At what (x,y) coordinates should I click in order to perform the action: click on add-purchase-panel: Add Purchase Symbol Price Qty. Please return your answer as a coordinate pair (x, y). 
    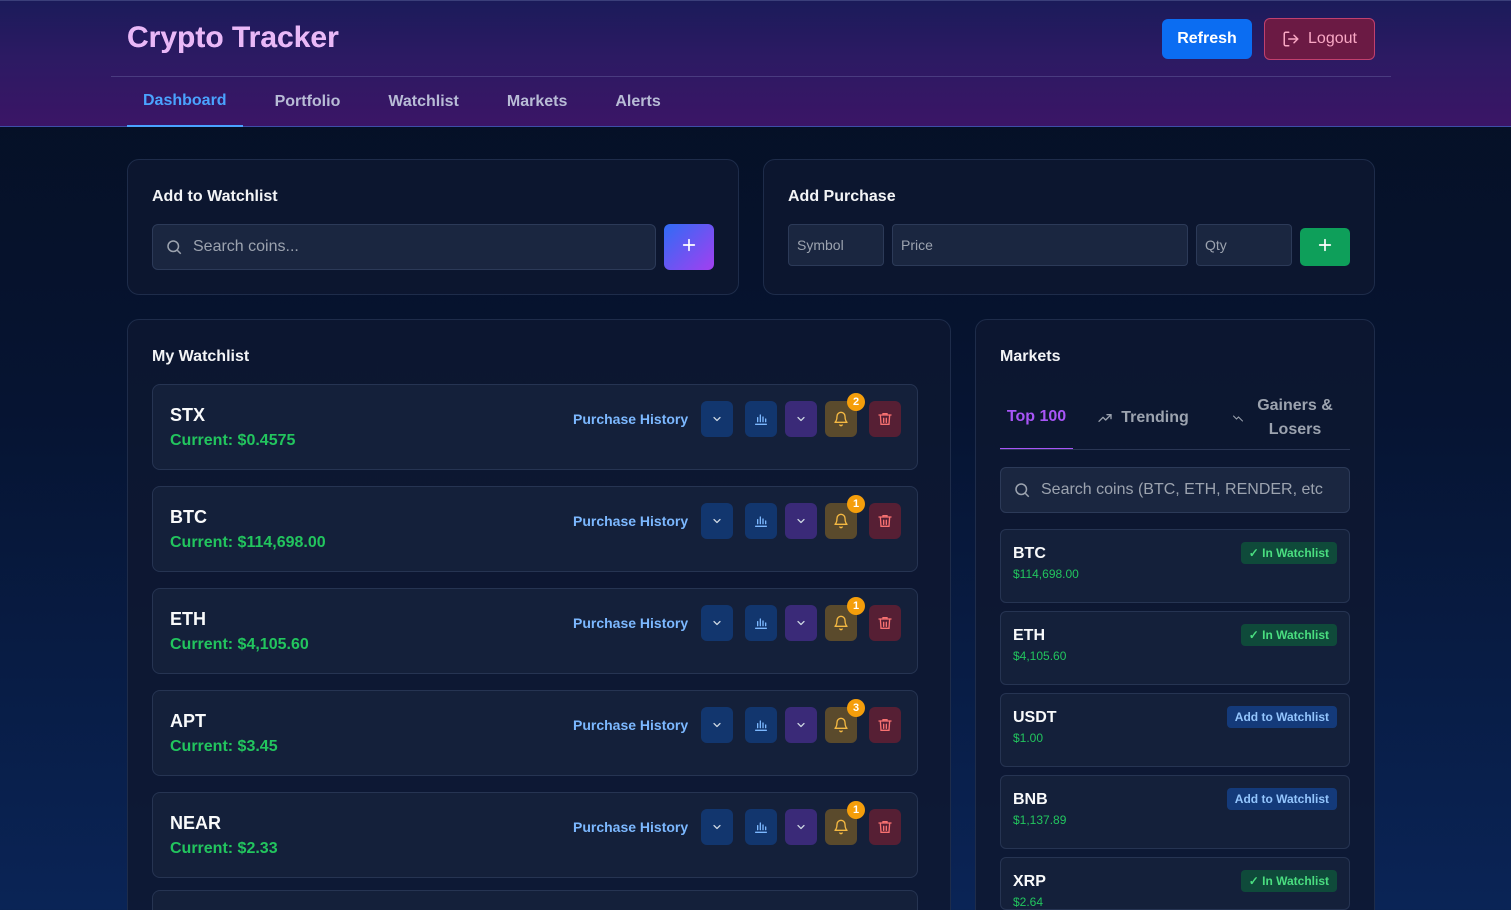
    Looking at the image, I should click on (1069, 227).